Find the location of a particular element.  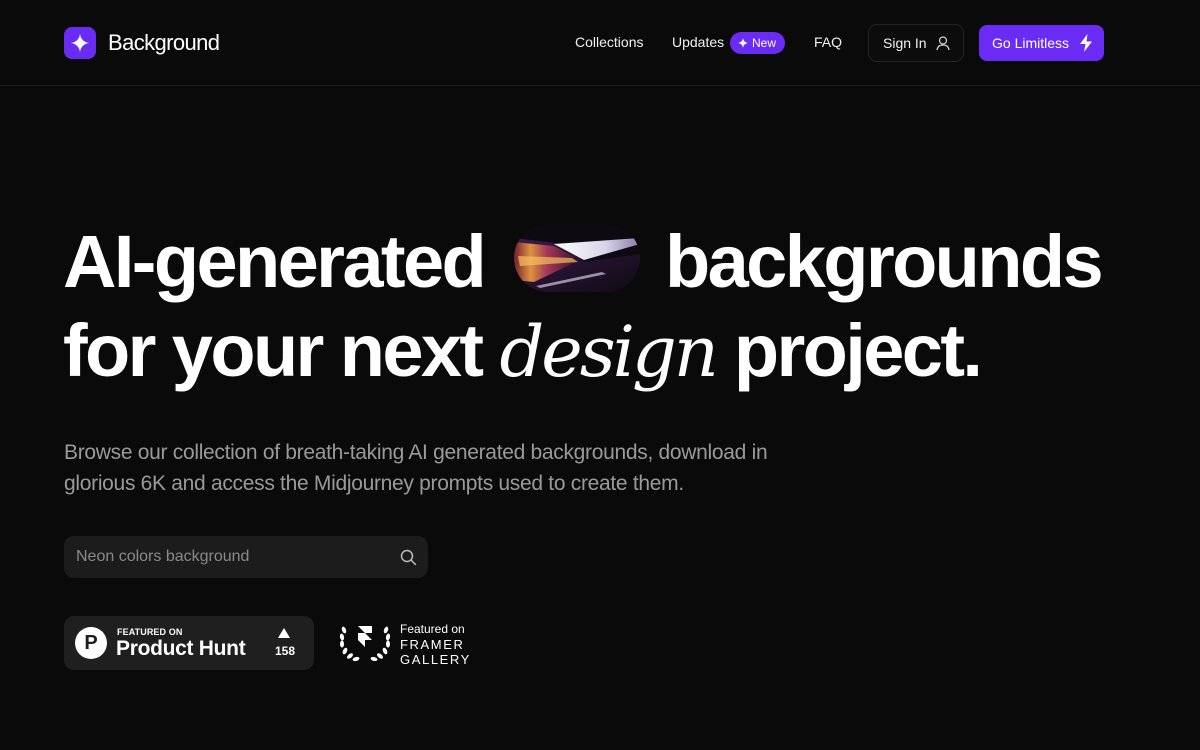

go-limitless-button: Go Limitless is located at coordinates (1041, 43).